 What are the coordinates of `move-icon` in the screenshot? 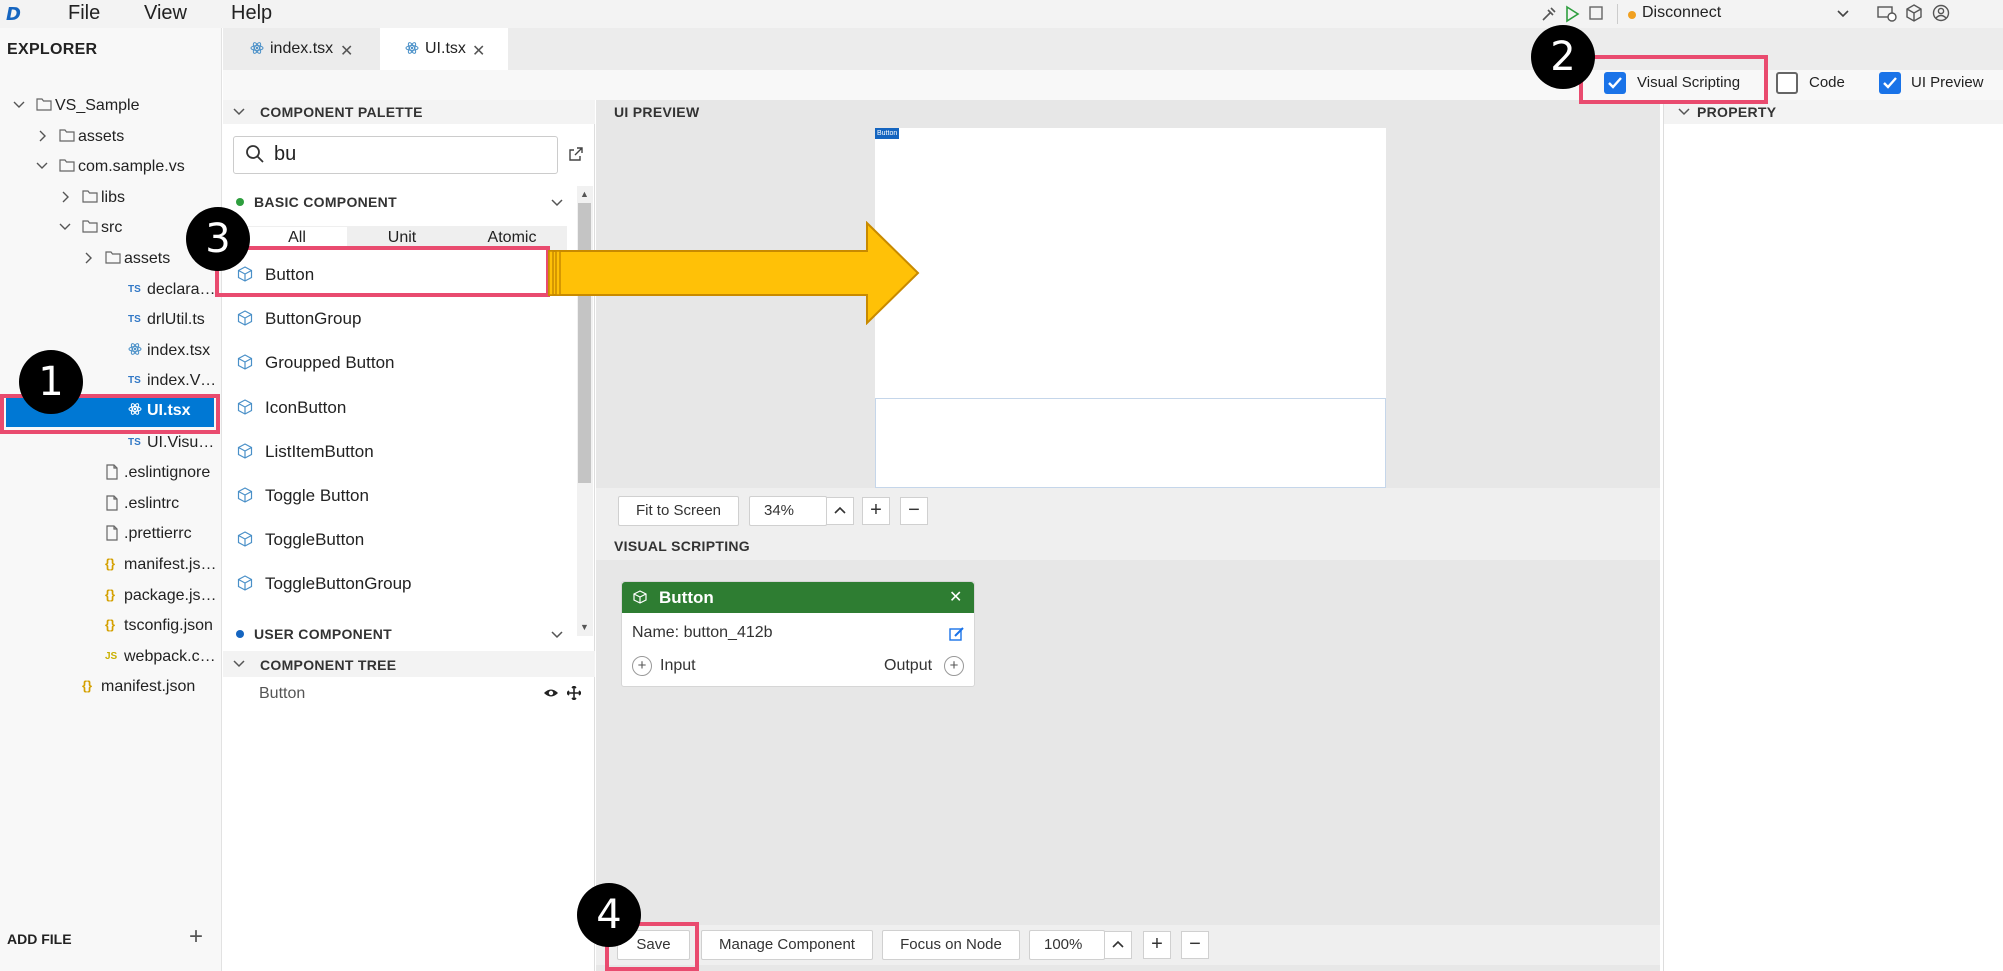 It's located at (574, 693).